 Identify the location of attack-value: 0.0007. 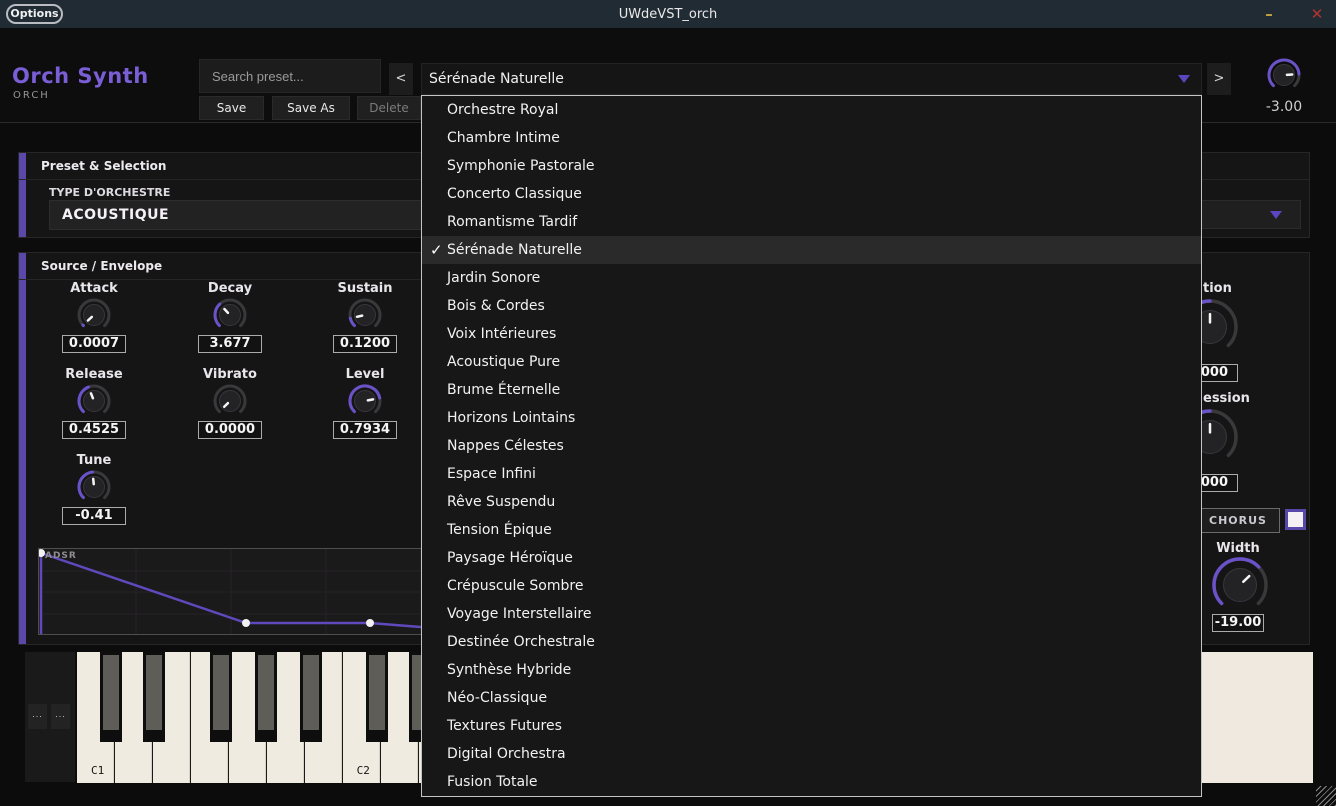
(94, 344).